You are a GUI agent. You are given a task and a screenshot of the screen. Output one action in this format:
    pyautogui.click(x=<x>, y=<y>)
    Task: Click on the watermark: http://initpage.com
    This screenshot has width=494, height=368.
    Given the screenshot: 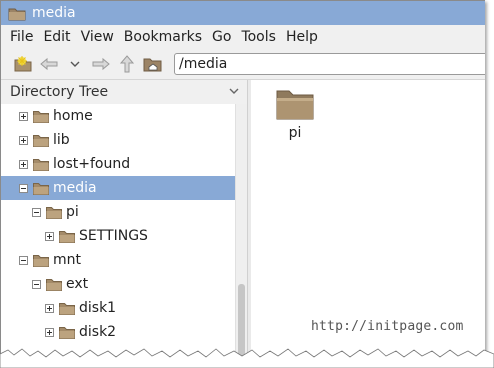 What is the action you would take?
    pyautogui.click(x=387, y=326)
    